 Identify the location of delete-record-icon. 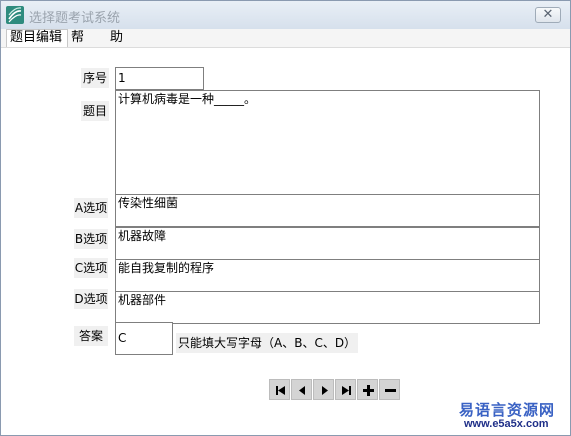
(390, 390).